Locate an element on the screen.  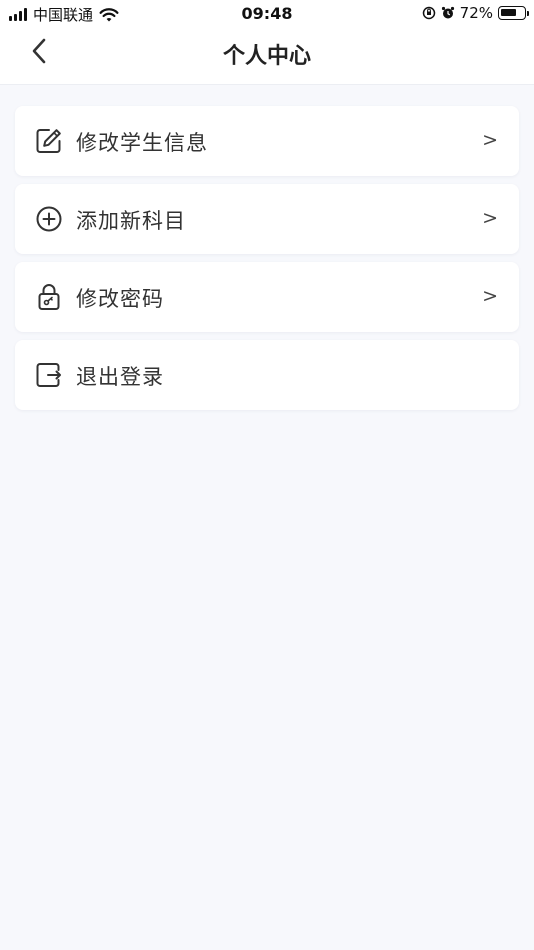
menu-item-add-subject: 添加新科目 > is located at coordinates (267, 219).